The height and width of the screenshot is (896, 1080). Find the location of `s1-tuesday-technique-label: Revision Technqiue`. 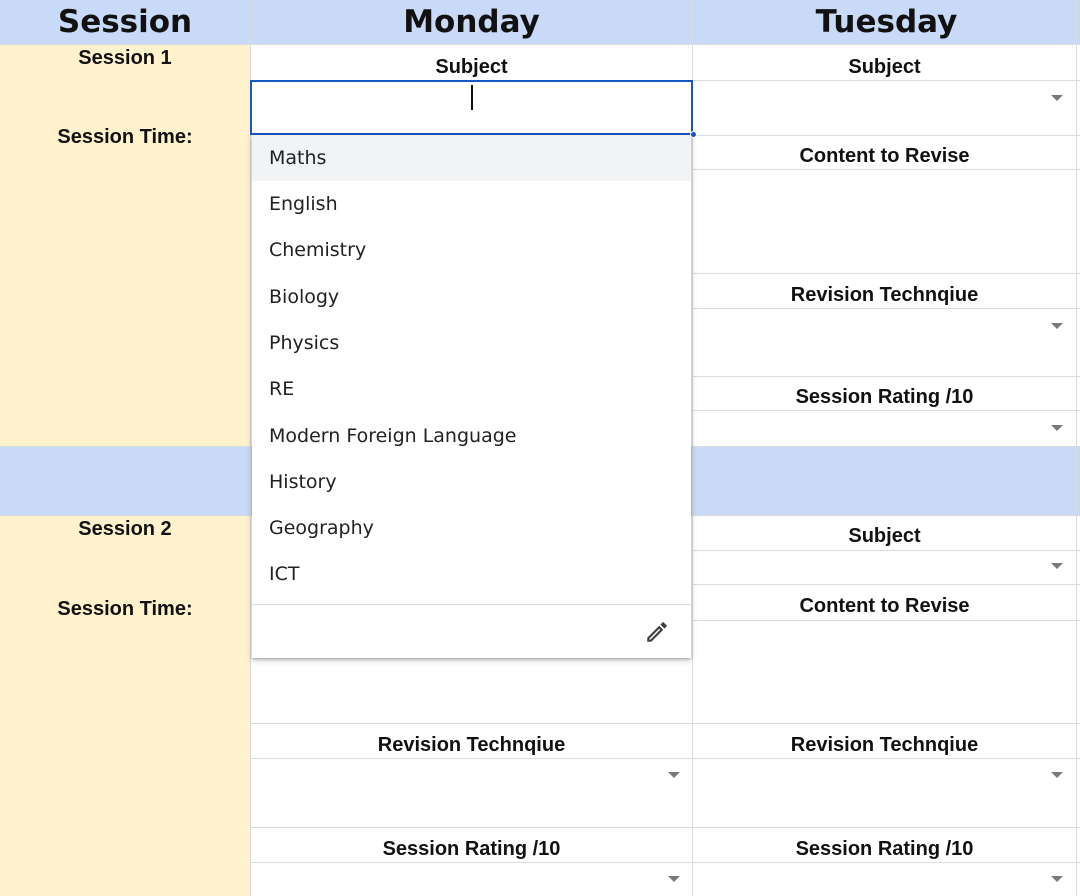

s1-tuesday-technique-label: Revision Technqiue is located at coordinates (884, 295).